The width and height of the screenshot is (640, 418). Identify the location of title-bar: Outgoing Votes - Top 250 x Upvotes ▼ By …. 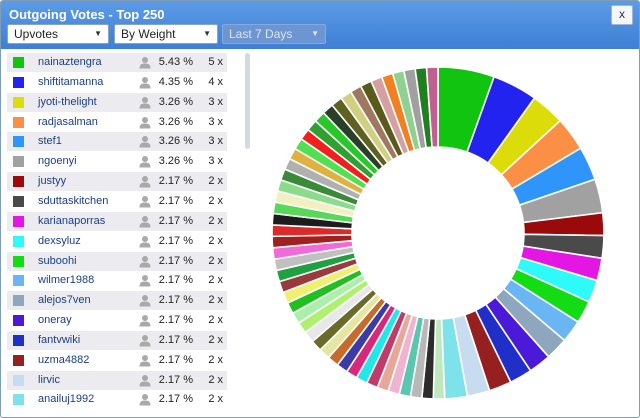
(320, 25).